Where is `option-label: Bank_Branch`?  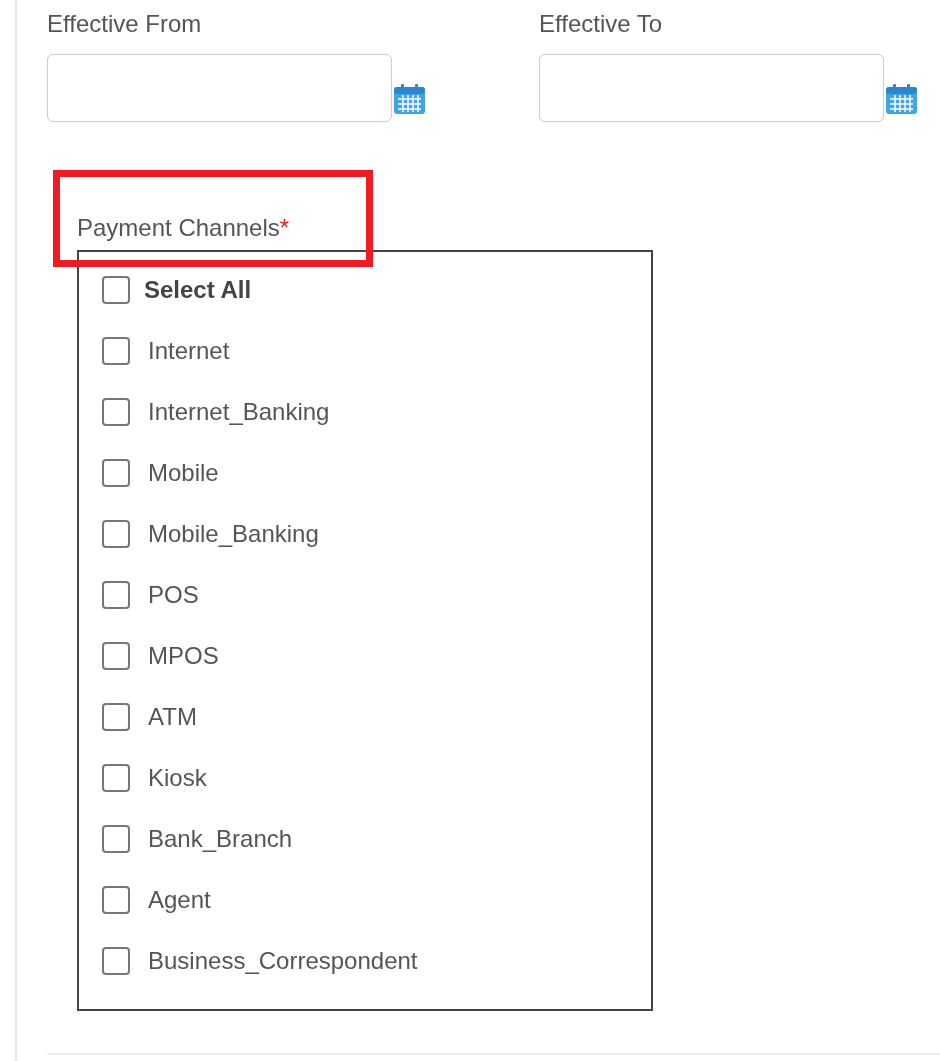 option-label: Bank_Branch is located at coordinates (220, 838).